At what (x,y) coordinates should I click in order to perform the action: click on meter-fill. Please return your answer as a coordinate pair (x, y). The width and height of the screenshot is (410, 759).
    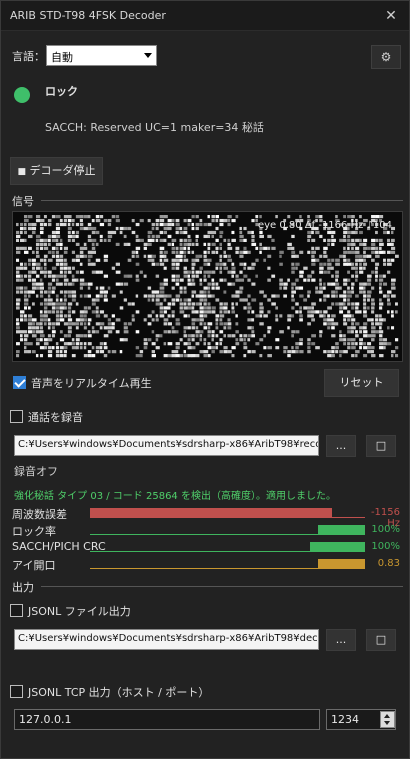
    Looking at the image, I should click on (211, 513).